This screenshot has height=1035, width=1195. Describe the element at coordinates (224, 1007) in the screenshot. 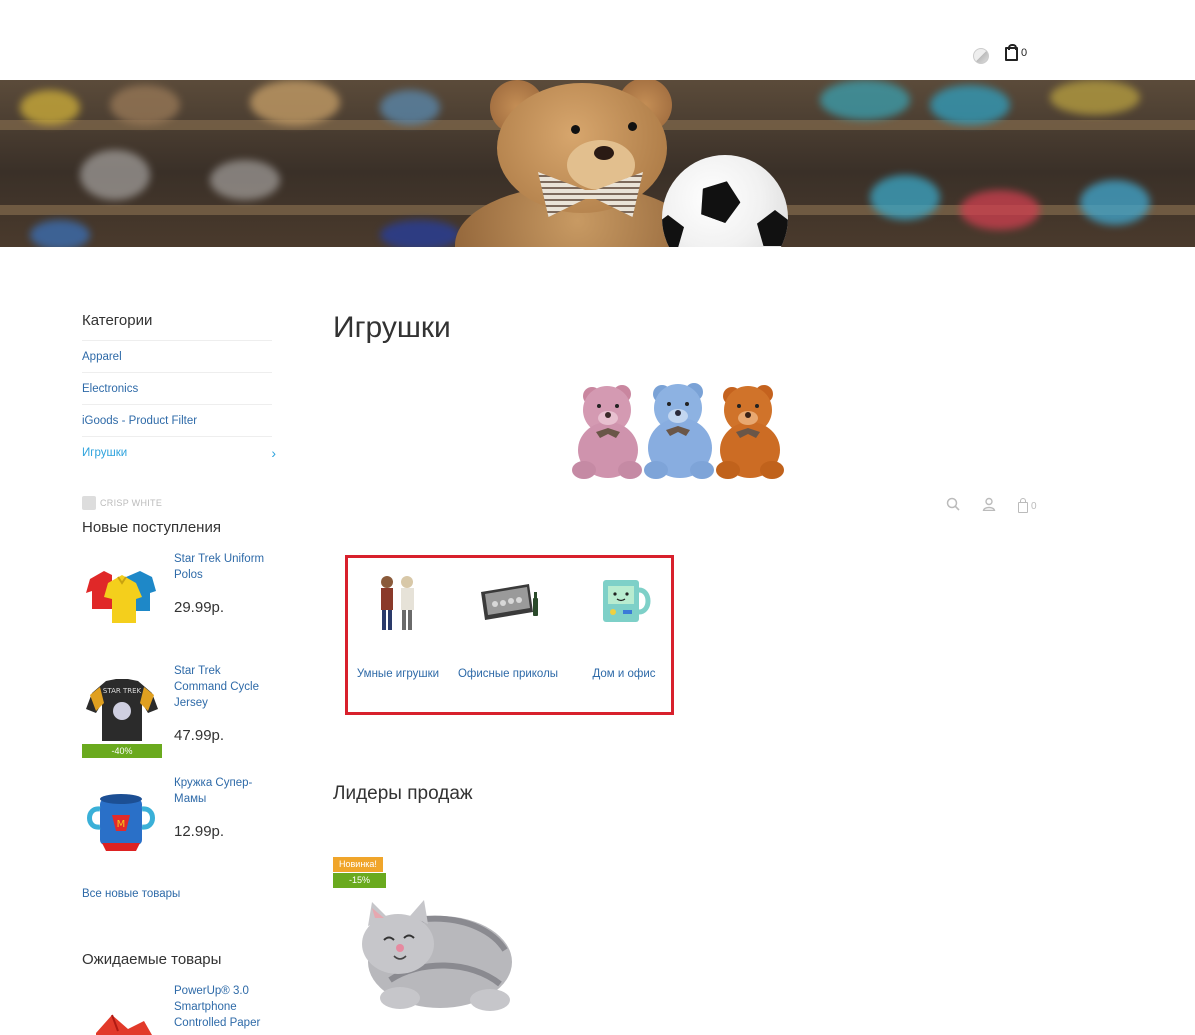

I see `product-name-link: PowerUp® 3.0 Smartphone Controlled Paper` at that location.